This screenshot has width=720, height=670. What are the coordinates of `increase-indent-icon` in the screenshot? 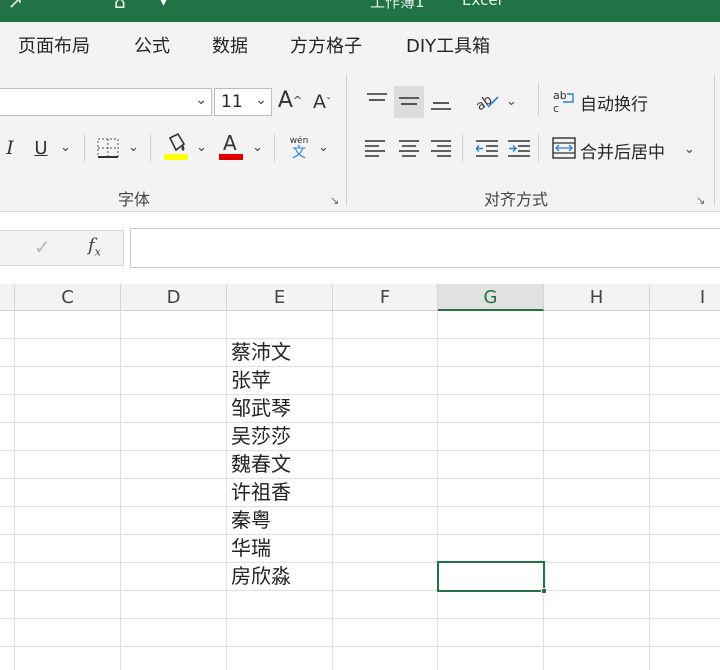 It's located at (519, 148).